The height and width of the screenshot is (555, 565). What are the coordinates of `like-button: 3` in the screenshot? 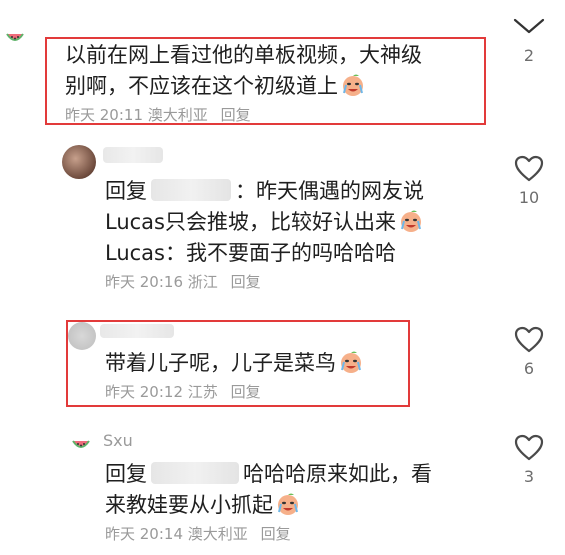 It's located at (529, 460).